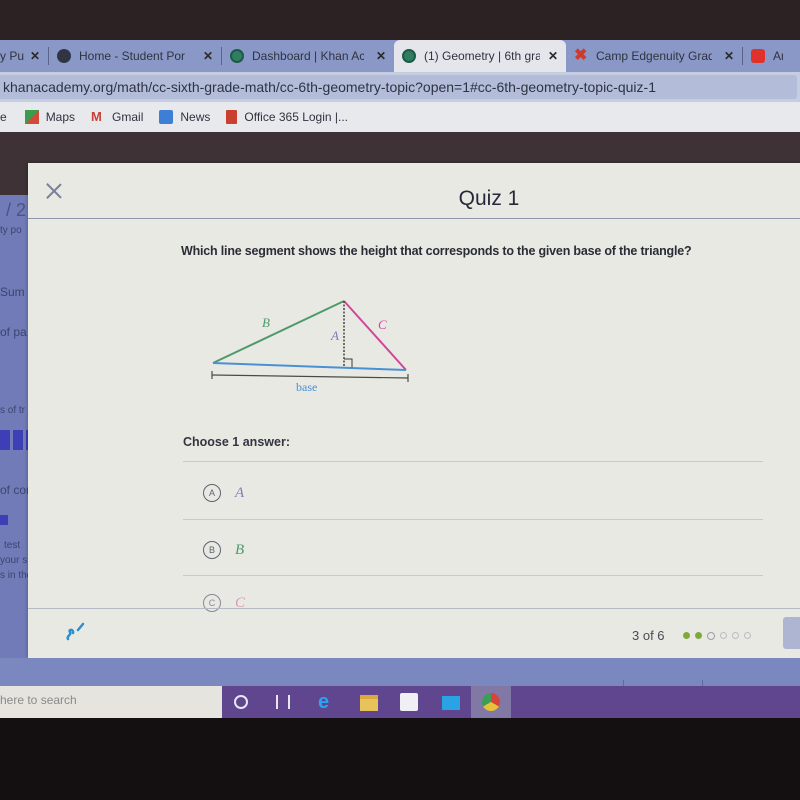 The width and height of the screenshot is (800, 800). I want to click on tab-title: (1) Geometry | 6th grad, so click(482, 56).